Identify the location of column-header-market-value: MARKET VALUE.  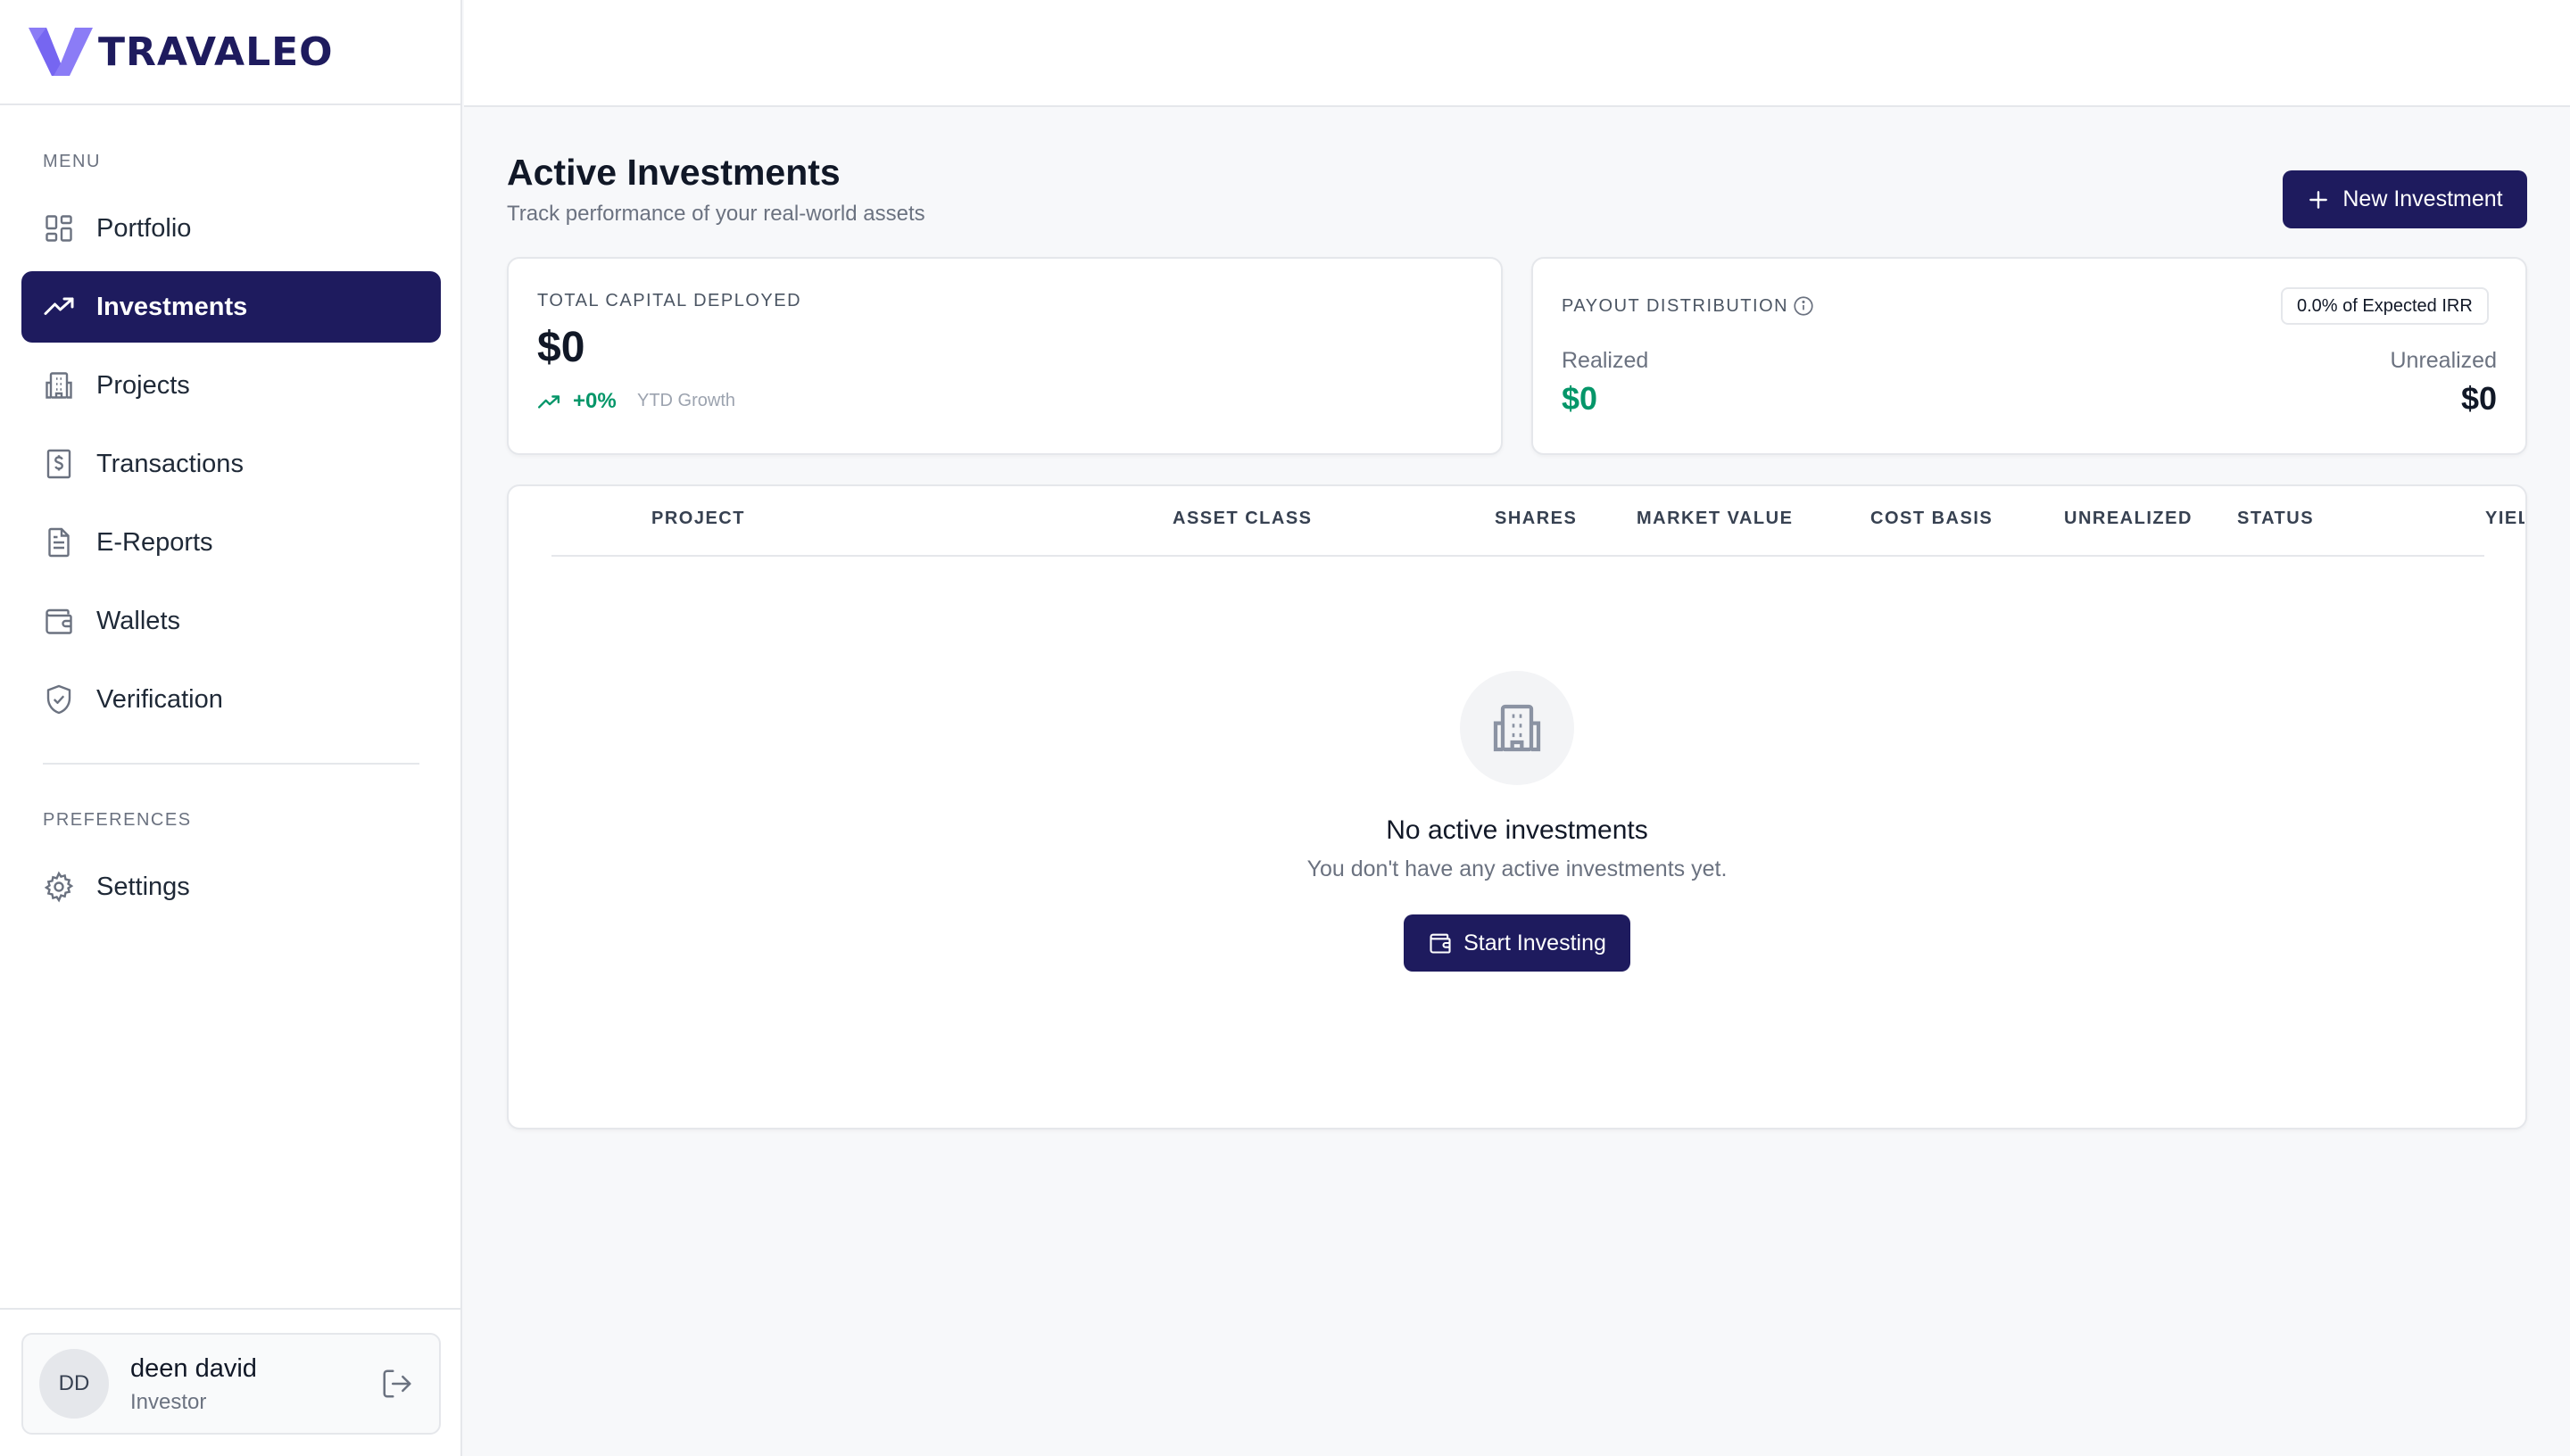
(1715, 519).